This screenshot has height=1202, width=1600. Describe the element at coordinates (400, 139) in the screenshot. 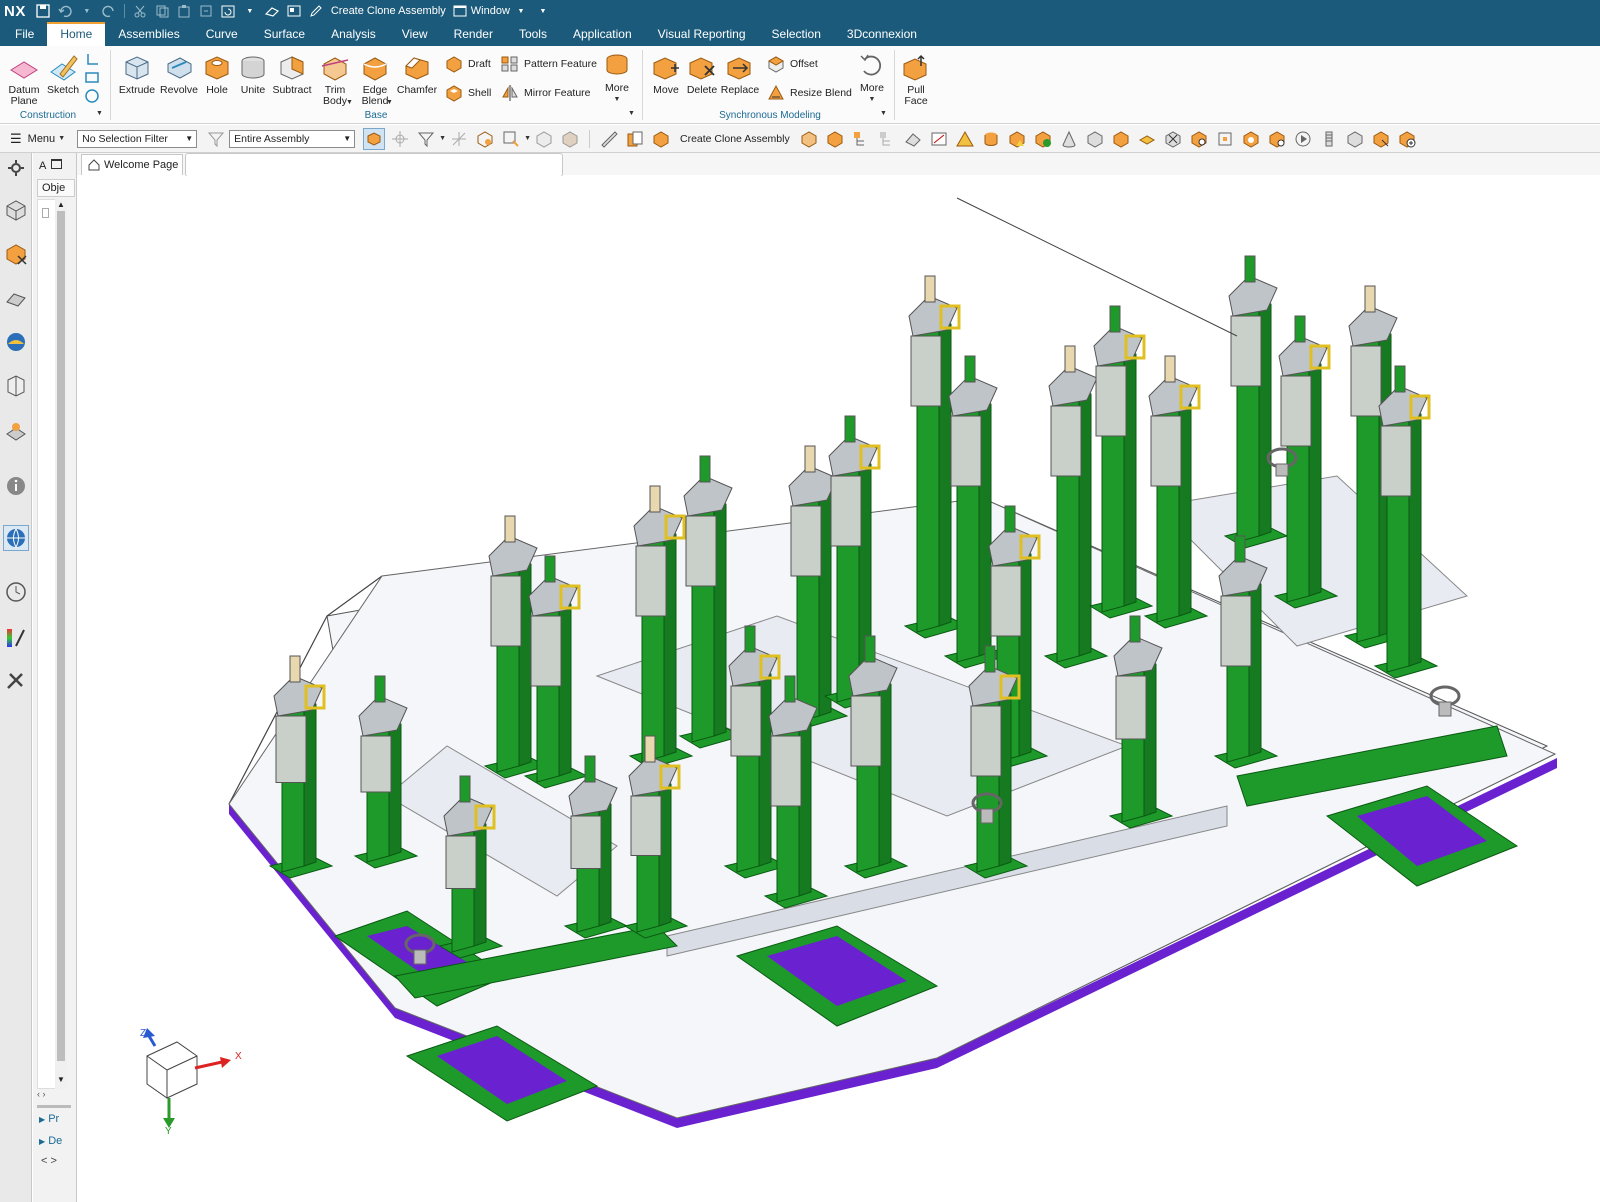

I see `snap-point-icon` at that location.